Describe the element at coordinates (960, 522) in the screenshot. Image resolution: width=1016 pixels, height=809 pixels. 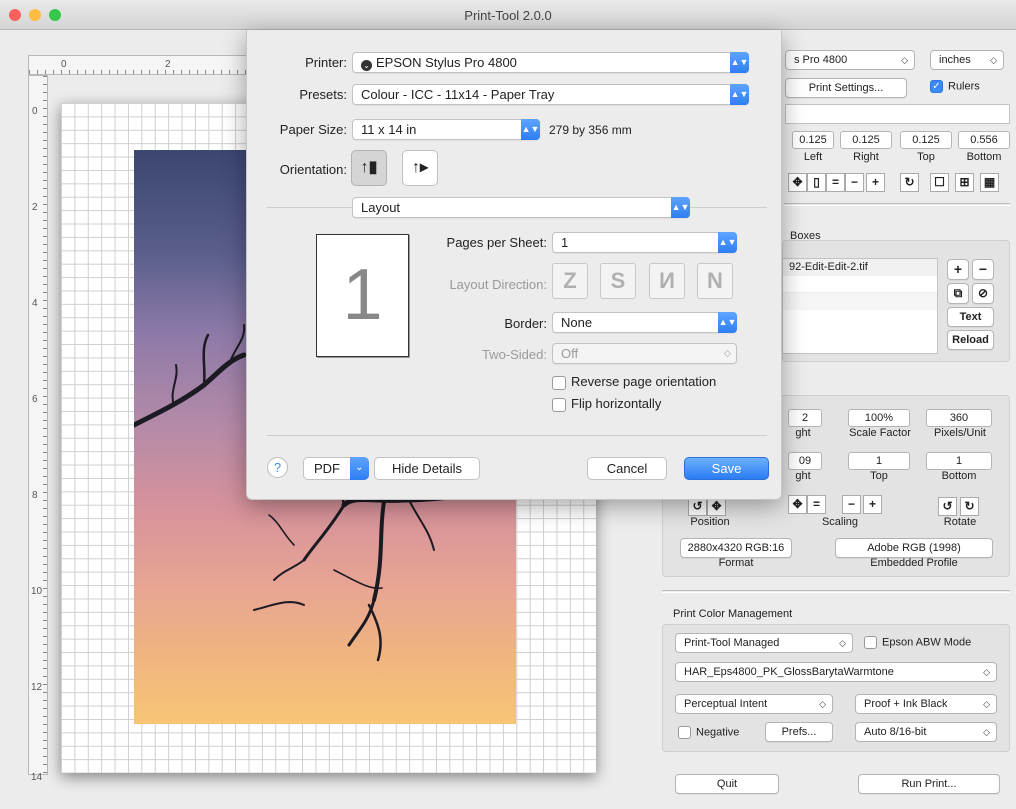
I see `rotate-label: Rotate` at that location.